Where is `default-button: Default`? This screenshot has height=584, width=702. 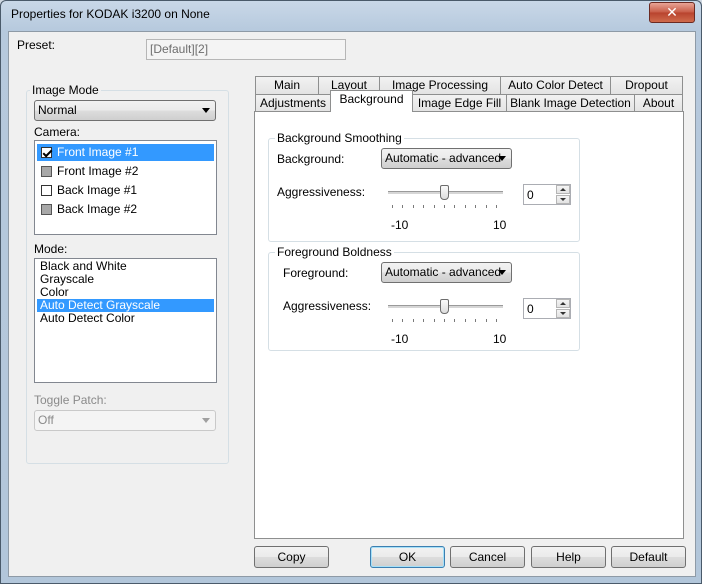 default-button: Default is located at coordinates (648, 557).